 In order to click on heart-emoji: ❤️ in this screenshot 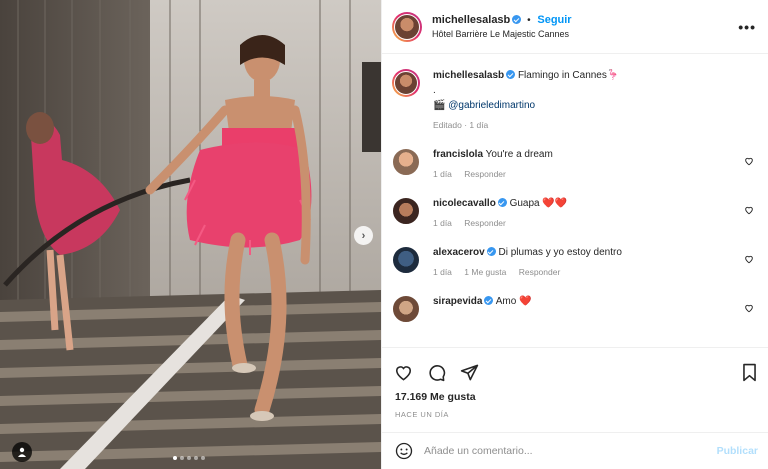, I will do `click(525, 301)`.